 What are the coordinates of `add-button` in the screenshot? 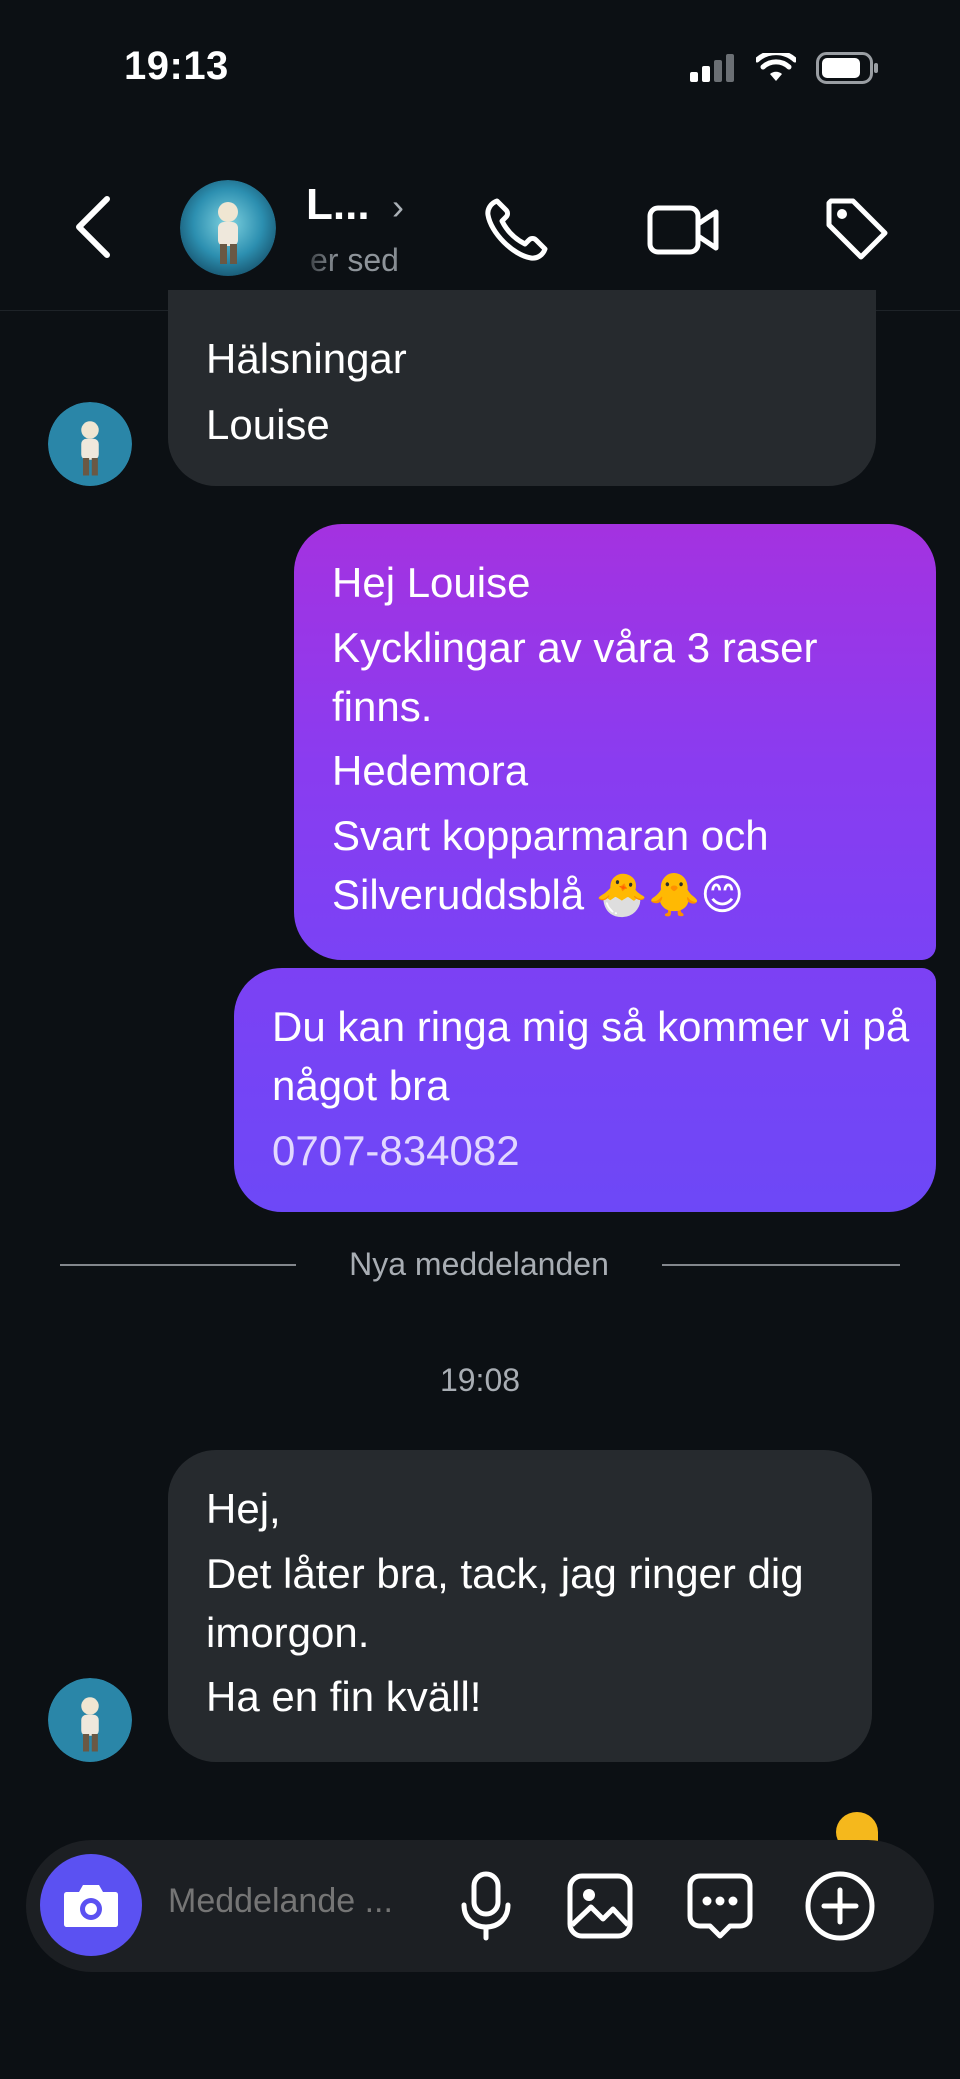 It's located at (840, 1906).